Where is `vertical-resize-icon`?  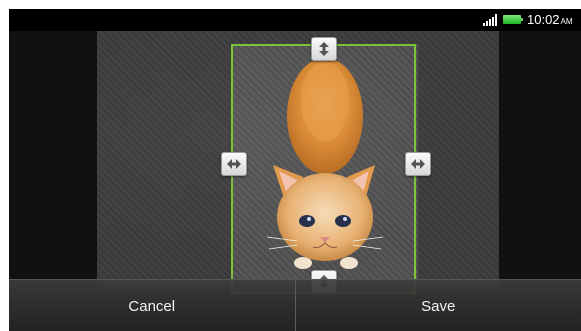
vertical-resize-icon is located at coordinates (324, 49).